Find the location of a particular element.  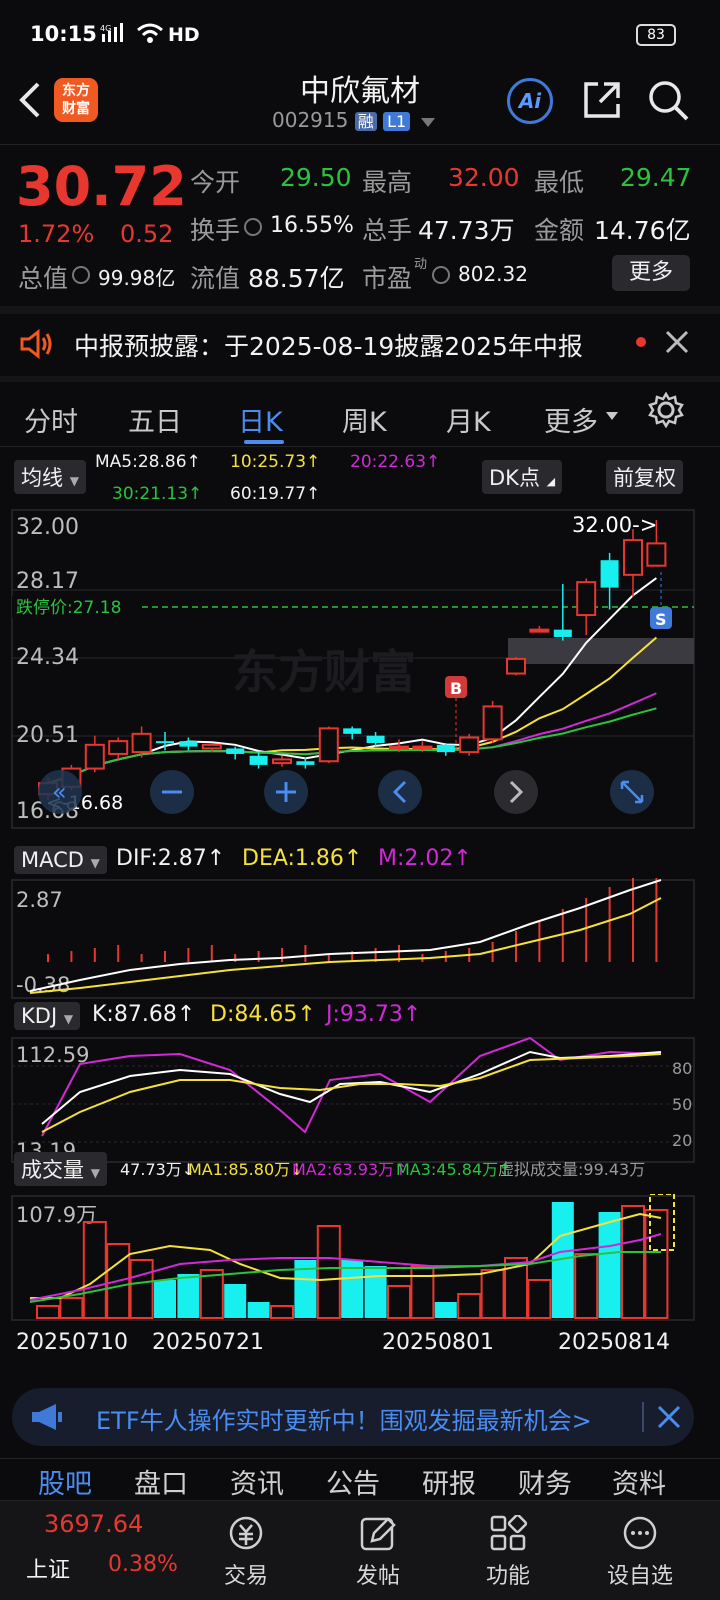

macd-m: M:2.02↑ is located at coordinates (425, 858).